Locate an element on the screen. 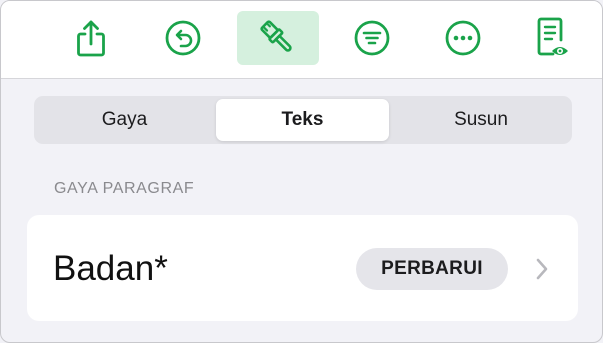 The width and height of the screenshot is (603, 343). paintbrush-icon is located at coordinates (276, 36).